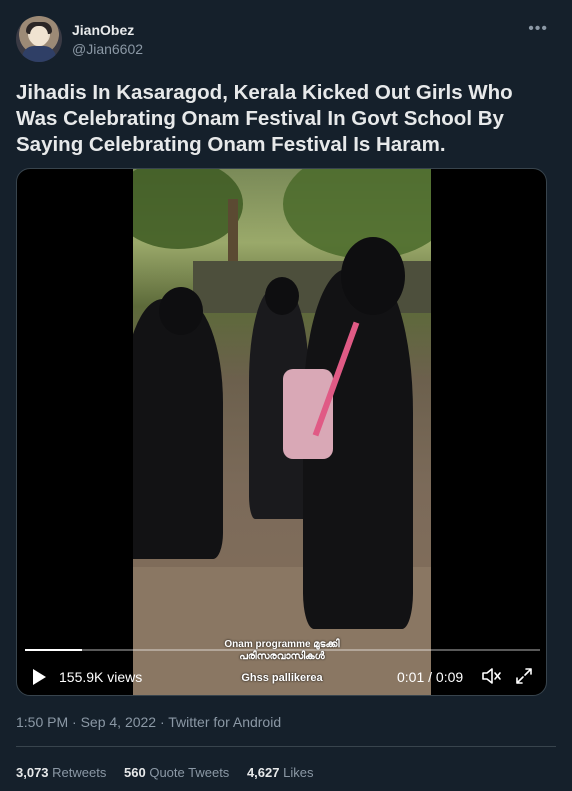  What do you see at coordinates (524, 676) in the screenshot?
I see `fullscreen-icon` at bounding box center [524, 676].